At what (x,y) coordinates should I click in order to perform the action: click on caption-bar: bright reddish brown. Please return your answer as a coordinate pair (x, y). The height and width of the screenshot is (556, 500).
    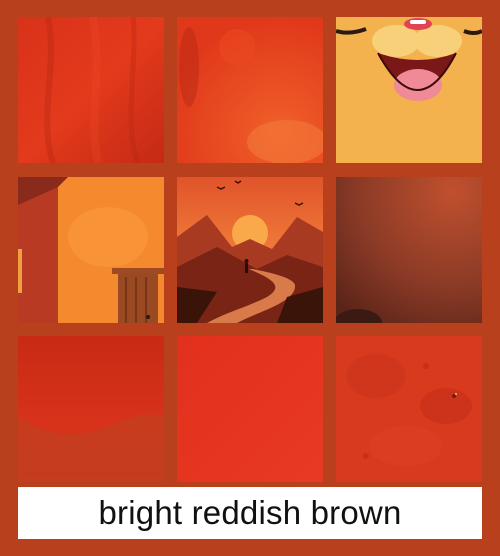
    Looking at the image, I should click on (250, 513).